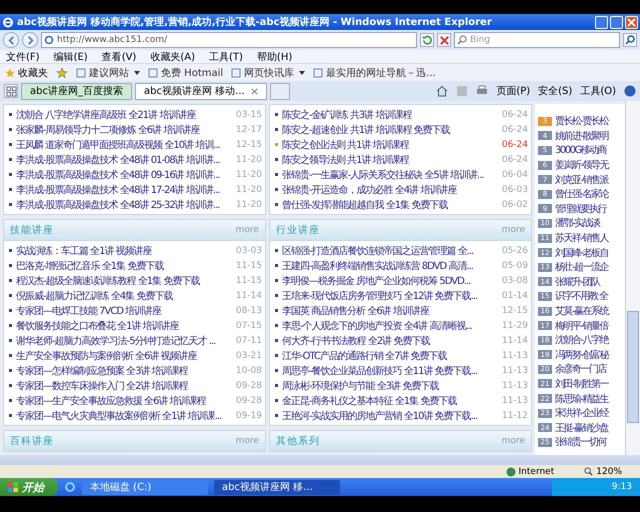  What do you see at coordinates (631, 22) in the screenshot?
I see `close-button` at bounding box center [631, 22].